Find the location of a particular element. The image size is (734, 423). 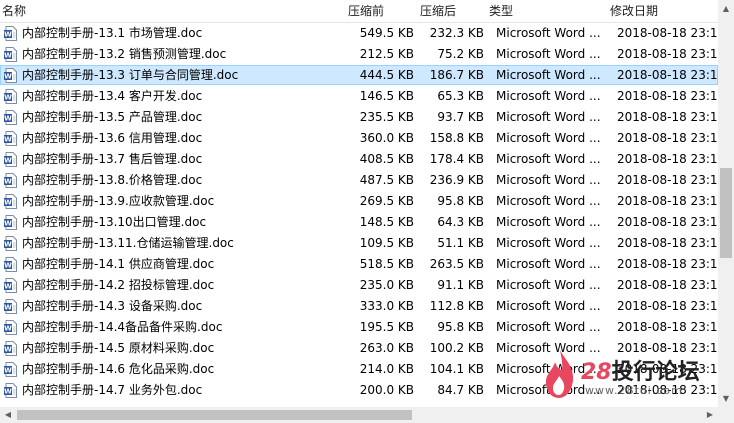

file-compressed-size: 51.1 KB is located at coordinates (460, 243).